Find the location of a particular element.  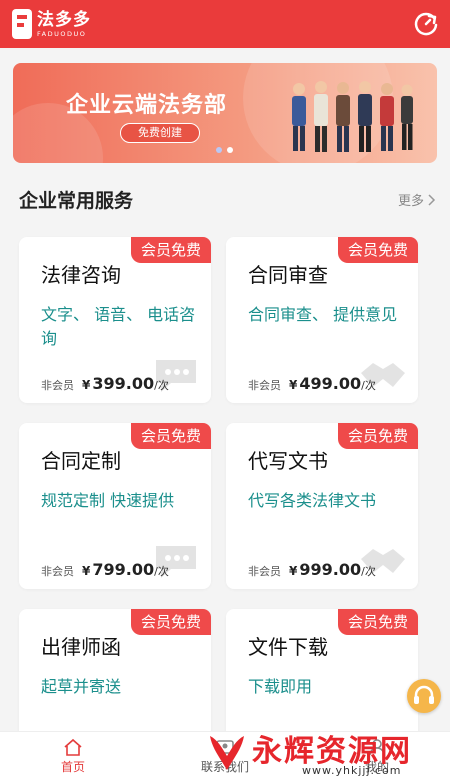

card-description: 起草并寄送 is located at coordinates (81, 686).